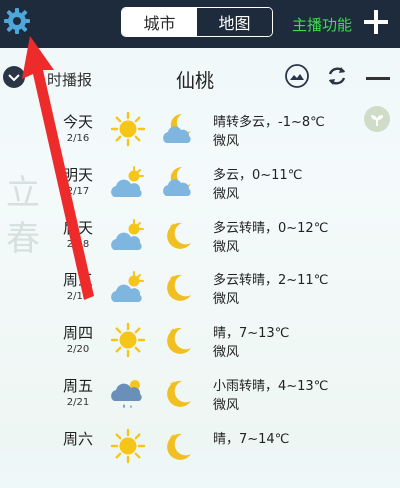  What do you see at coordinates (159, 22) in the screenshot?
I see `tab-city: 城市` at bounding box center [159, 22].